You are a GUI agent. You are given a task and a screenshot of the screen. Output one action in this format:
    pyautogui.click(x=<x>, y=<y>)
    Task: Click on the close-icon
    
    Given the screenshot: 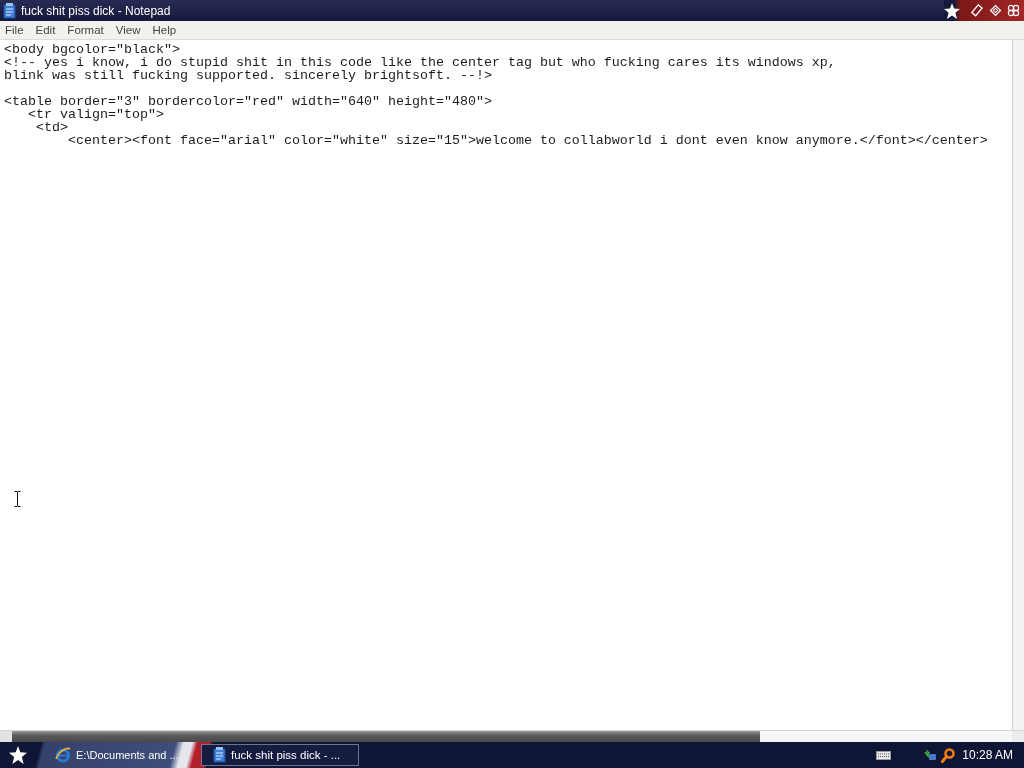 What is the action you would take?
    pyautogui.click(x=1013, y=10)
    